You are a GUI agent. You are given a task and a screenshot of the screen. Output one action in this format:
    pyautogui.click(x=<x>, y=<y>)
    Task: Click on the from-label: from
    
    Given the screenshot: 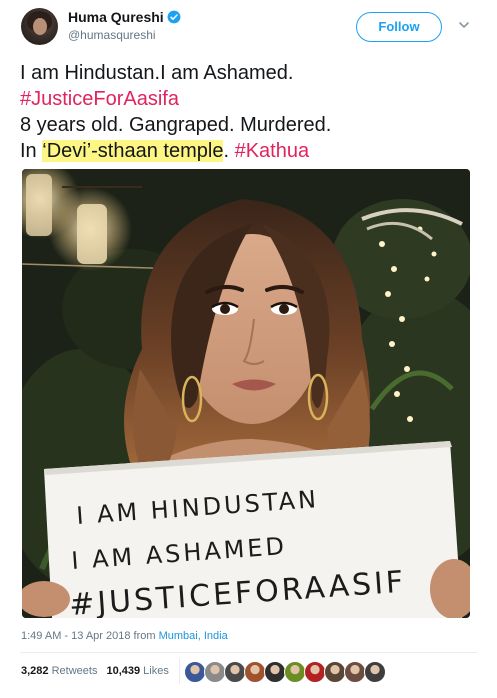 What is the action you would take?
    pyautogui.click(x=144, y=636)
    